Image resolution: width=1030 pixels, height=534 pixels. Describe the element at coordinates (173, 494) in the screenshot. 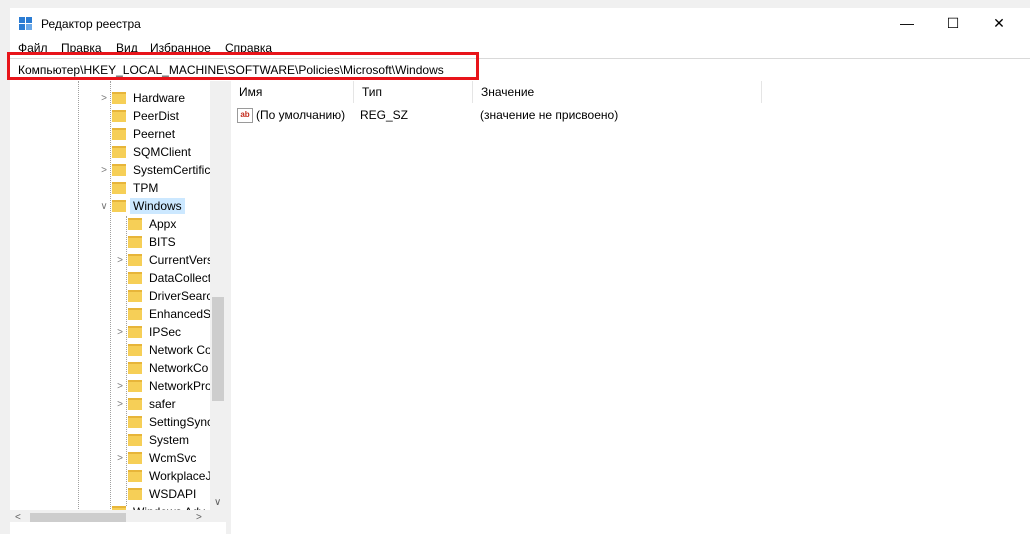

I see `tree-item-label: WSDAPI` at that location.